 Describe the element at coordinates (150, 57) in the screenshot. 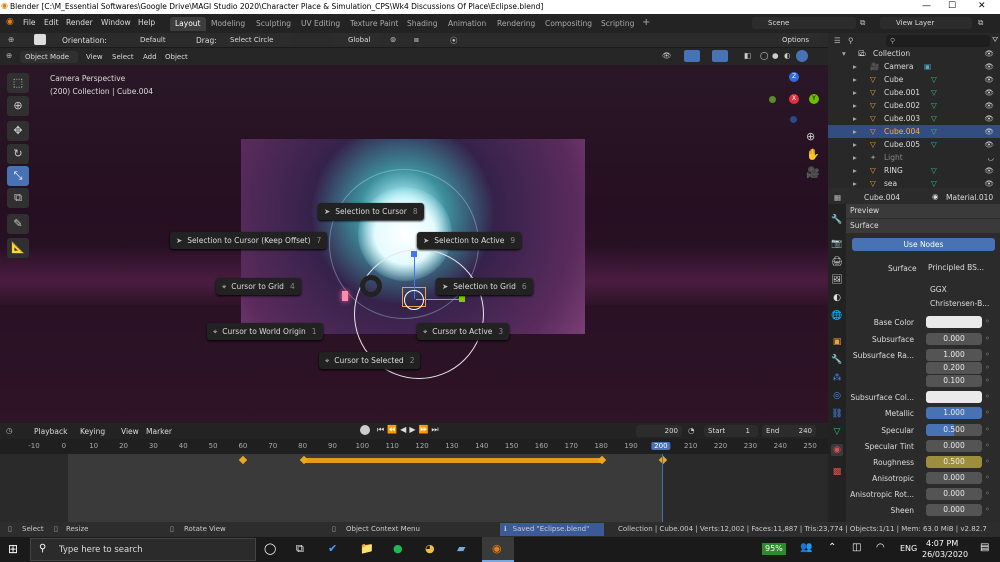

I see `menu-add: Add` at that location.